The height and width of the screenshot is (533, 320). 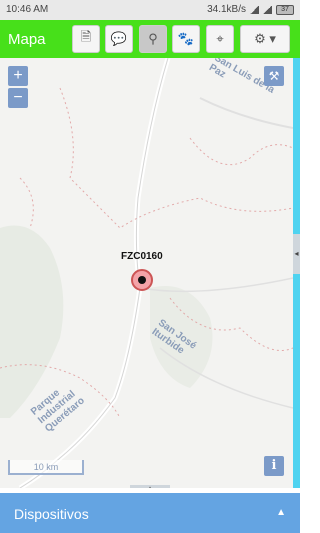 I want to click on crosshair-button: ⌖, so click(x=220, y=39).